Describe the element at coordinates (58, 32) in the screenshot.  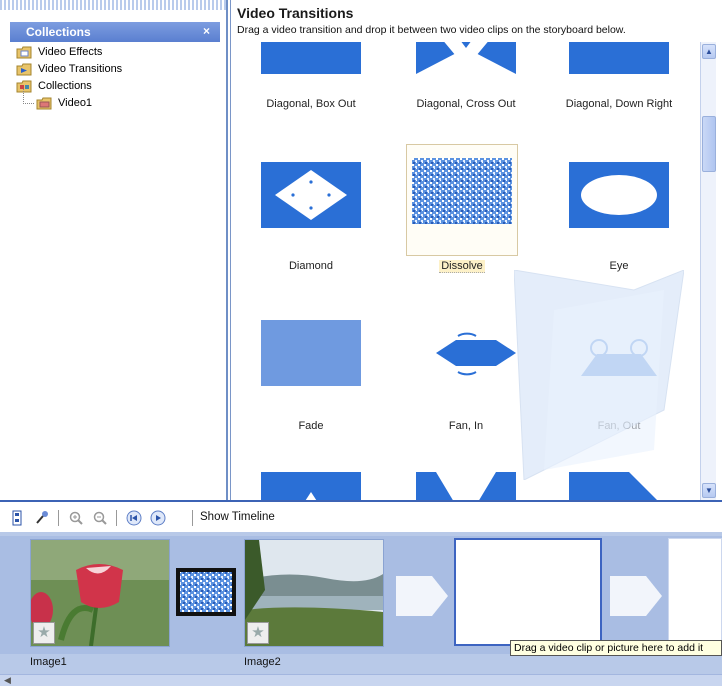
I see `collections-header-title: Collections` at that location.